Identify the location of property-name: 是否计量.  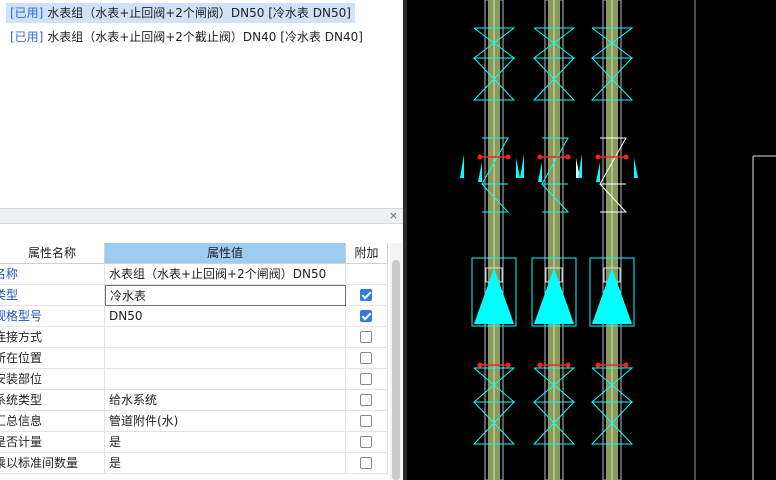
(52, 442).